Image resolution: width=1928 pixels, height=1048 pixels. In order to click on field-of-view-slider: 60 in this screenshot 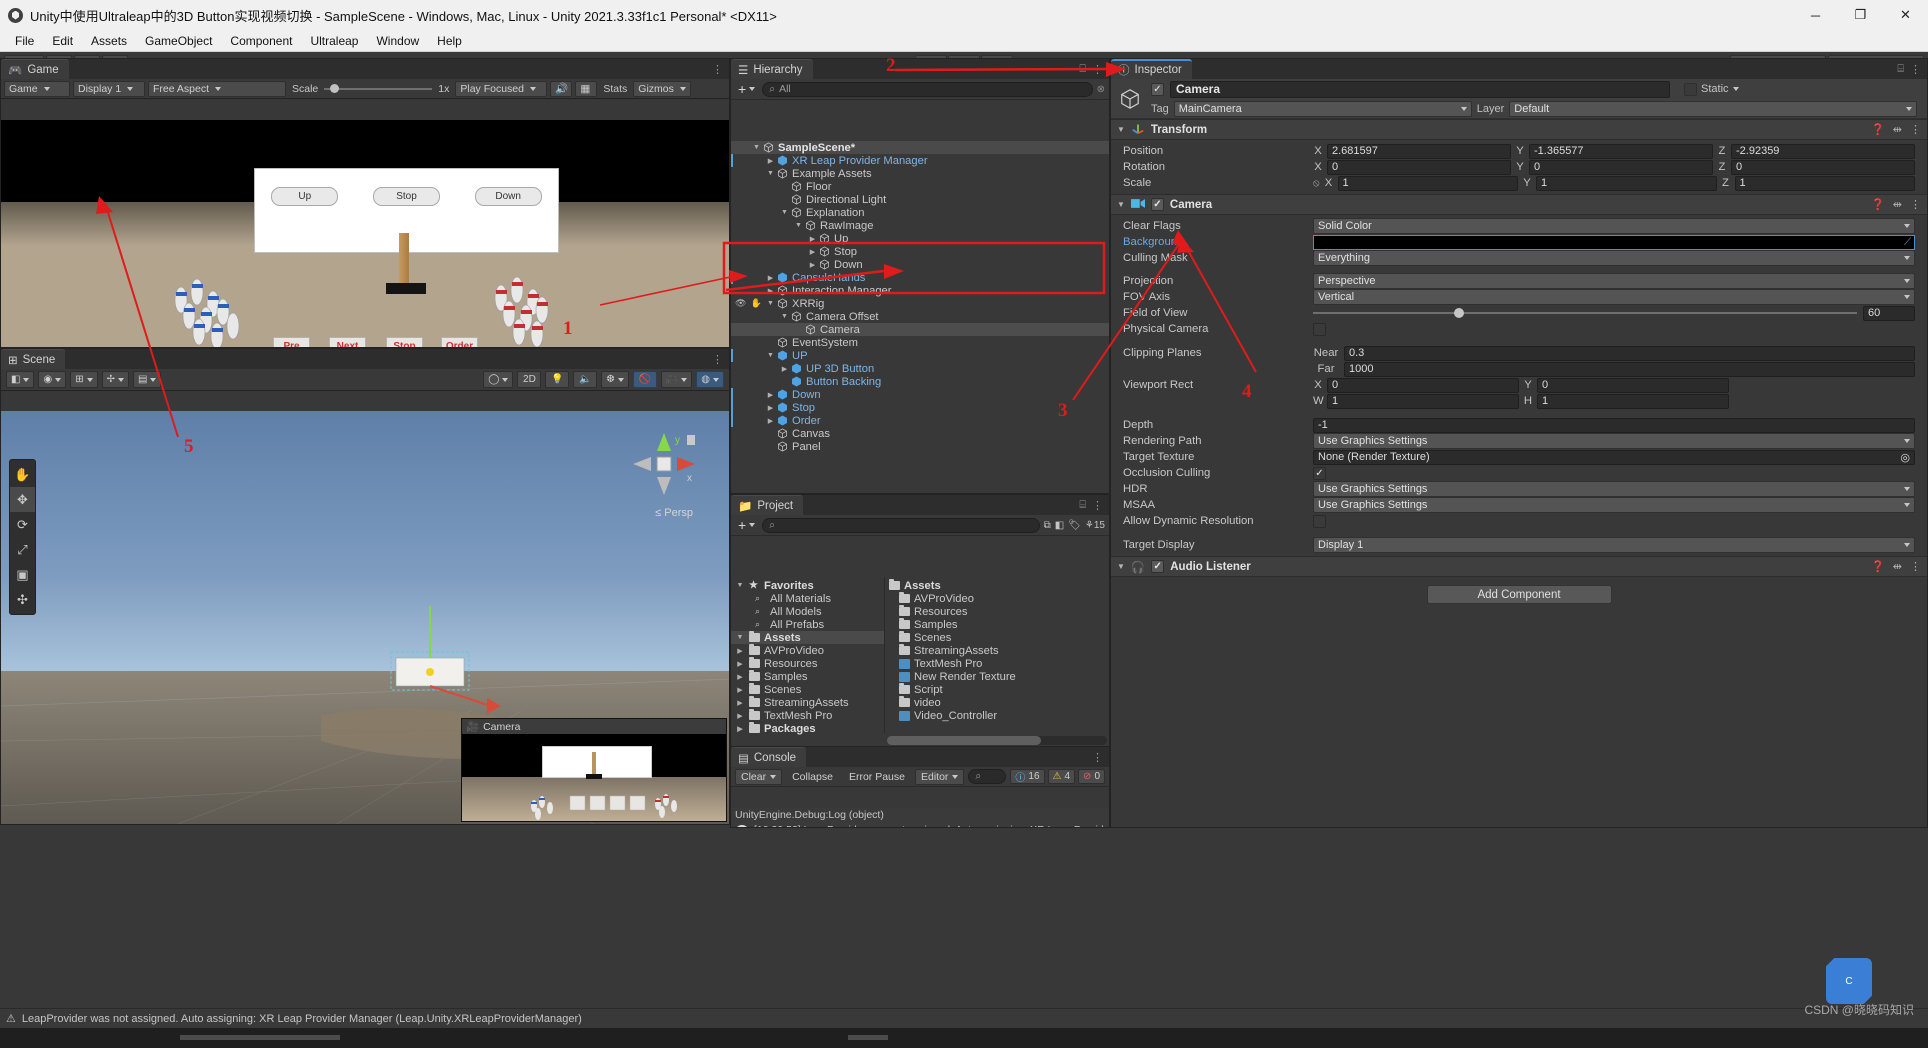, I will do `click(1614, 313)`.